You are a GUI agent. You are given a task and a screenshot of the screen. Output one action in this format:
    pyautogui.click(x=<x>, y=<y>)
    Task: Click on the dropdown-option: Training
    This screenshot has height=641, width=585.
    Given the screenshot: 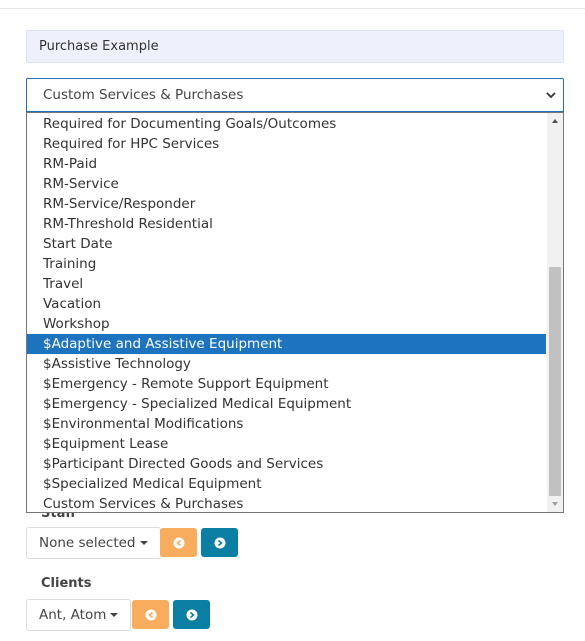 What is the action you would take?
    pyautogui.click(x=286, y=264)
    